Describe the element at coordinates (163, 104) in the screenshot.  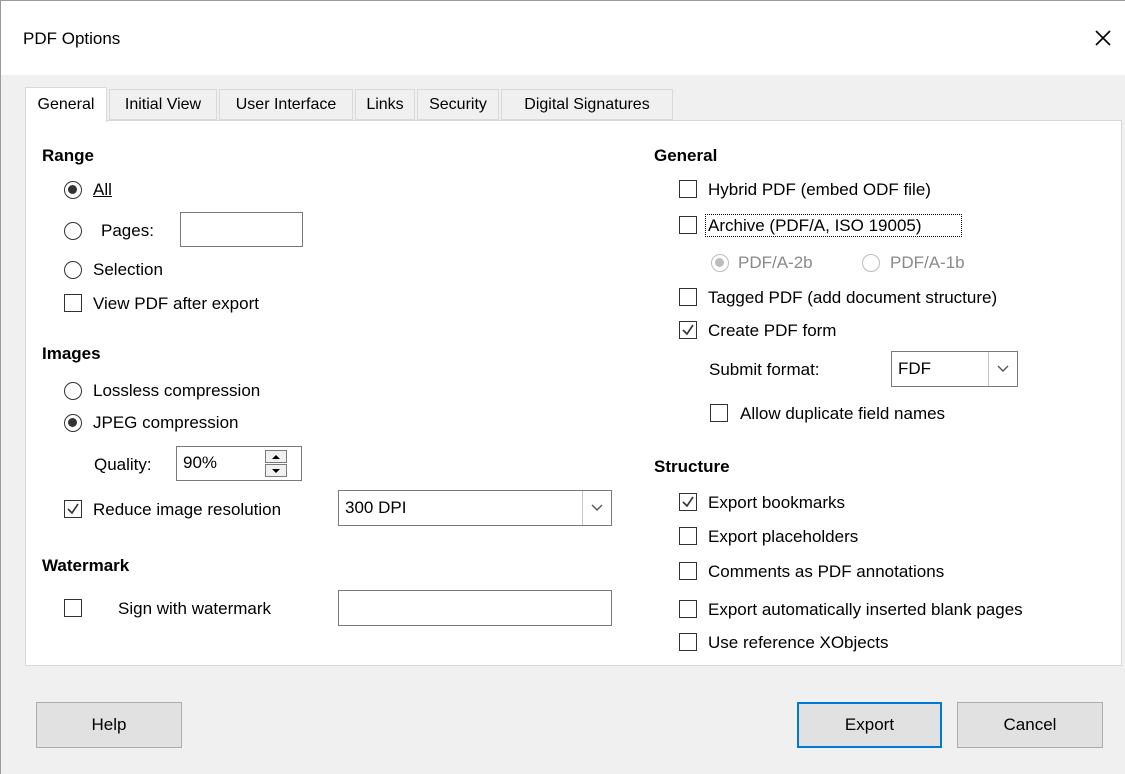
I see `tab-initial-view: Initial View` at that location.